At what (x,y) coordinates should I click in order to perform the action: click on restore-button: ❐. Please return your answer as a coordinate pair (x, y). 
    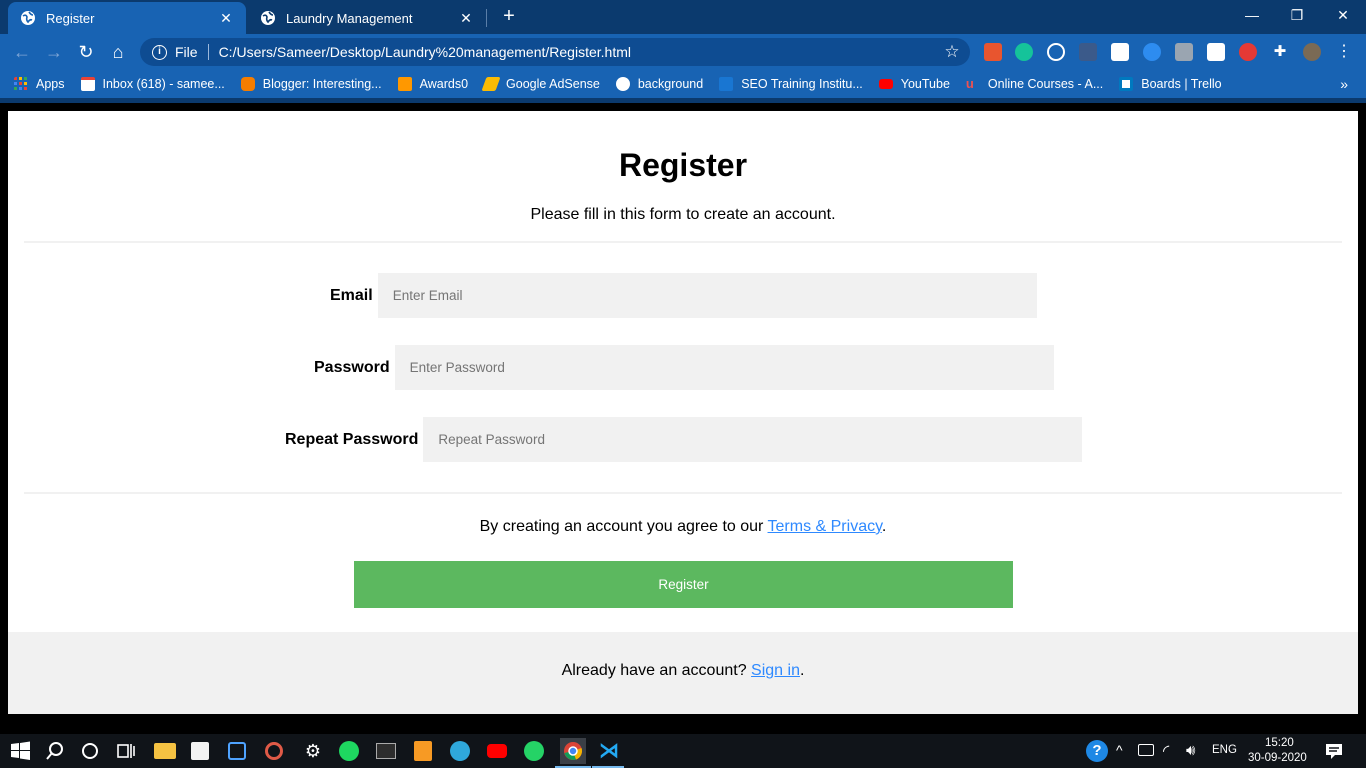
    Looking at the image, I should click on (1297, 15).